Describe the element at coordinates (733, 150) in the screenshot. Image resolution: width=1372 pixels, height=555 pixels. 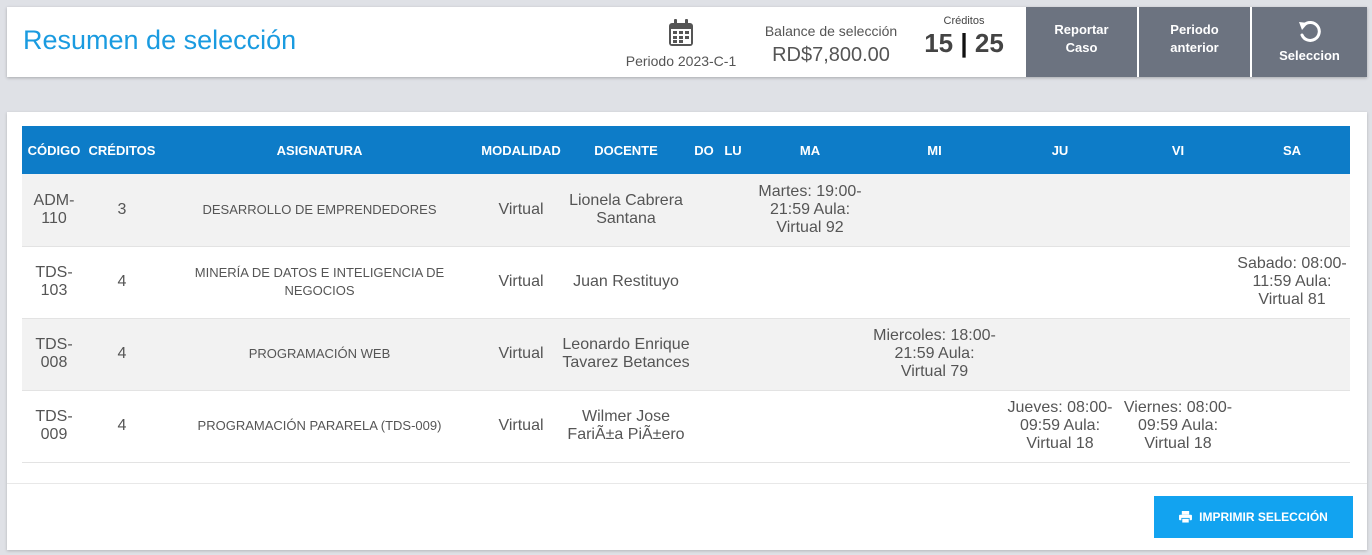
I see `col-header-lu: LU` at that location.